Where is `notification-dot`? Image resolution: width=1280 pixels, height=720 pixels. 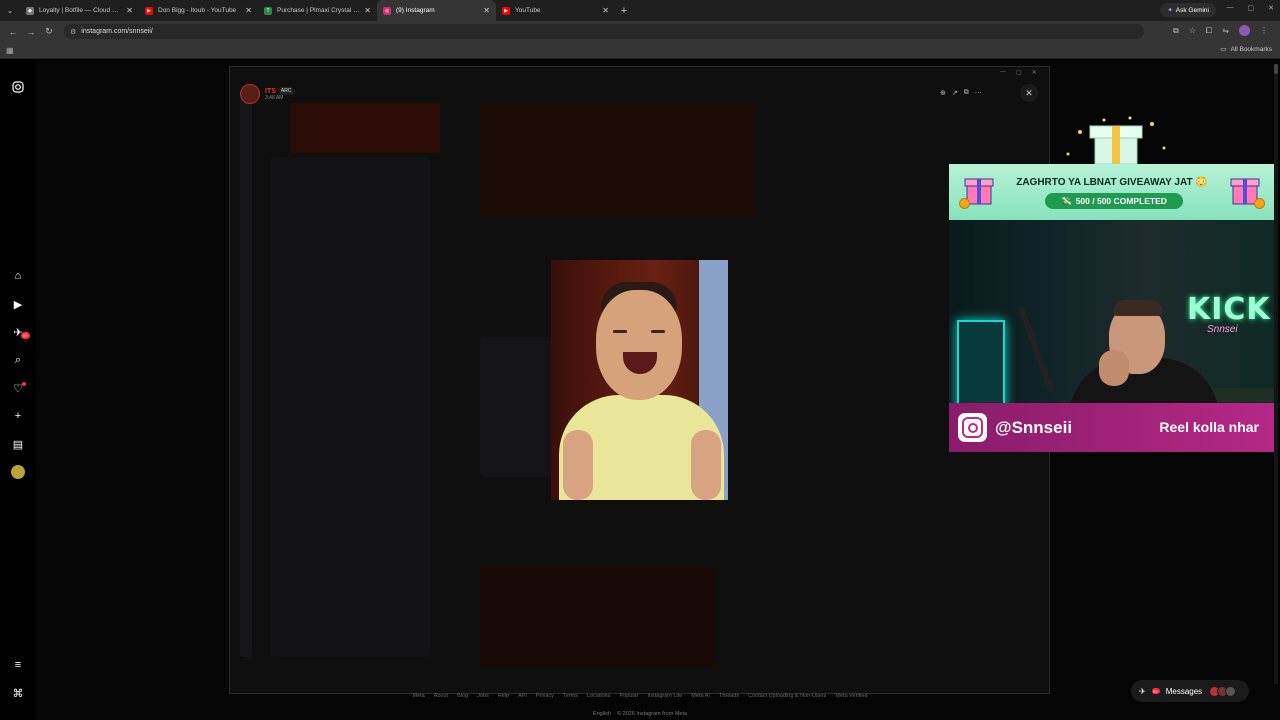 notification-dot is located at coordinates (24, 384).